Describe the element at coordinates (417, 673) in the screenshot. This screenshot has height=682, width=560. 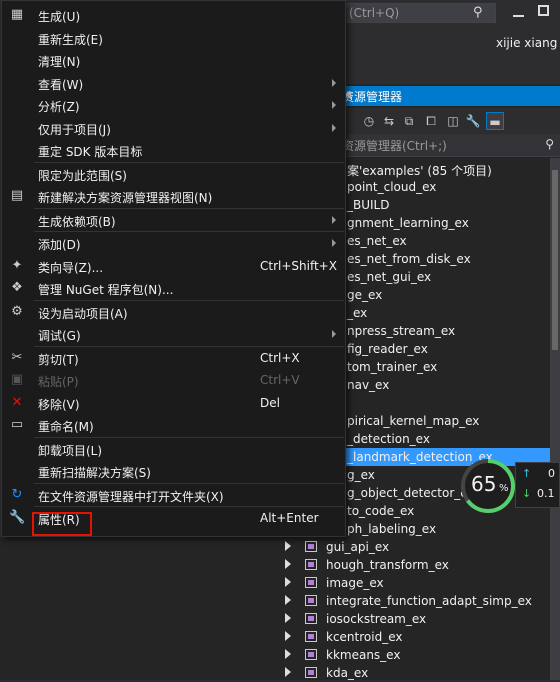
I see `tree-item: kda_ex` at that location.